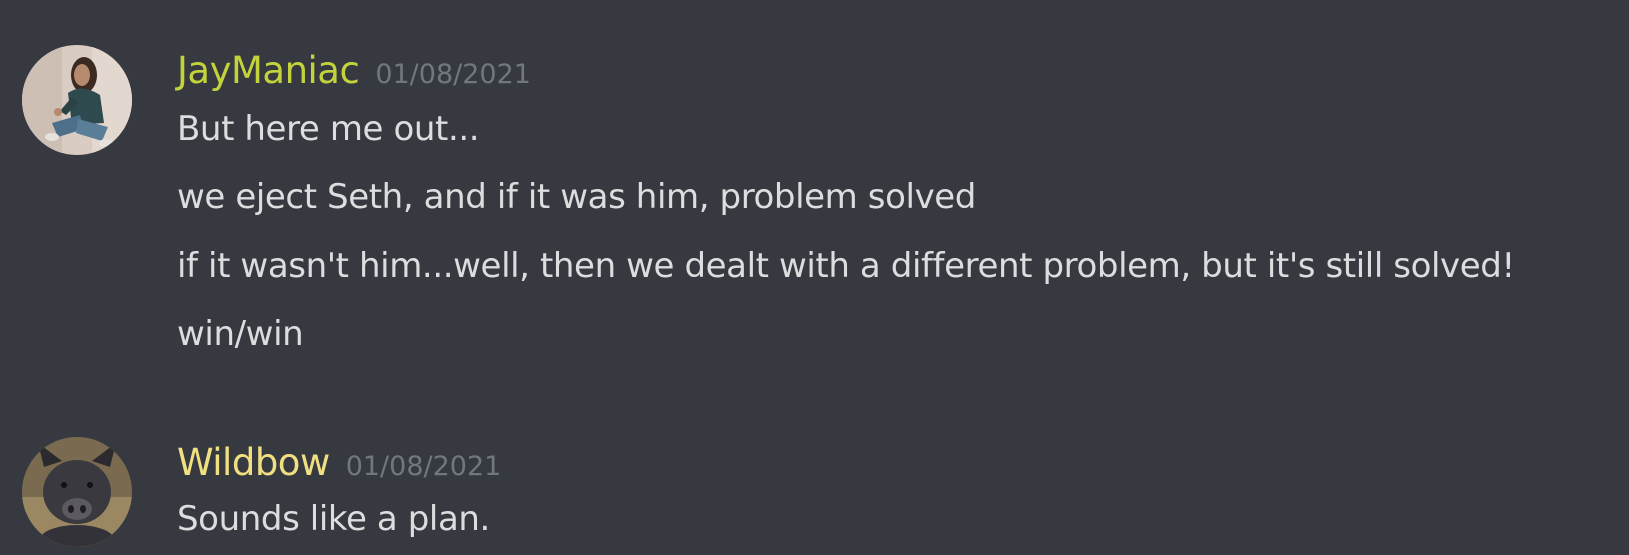 The image size is (1629, 555). What do you see at coordinates (339, 466) in the screenshot?
I see `message-header: Wildbow 01/08/2021` at bounding box center [339, 466].